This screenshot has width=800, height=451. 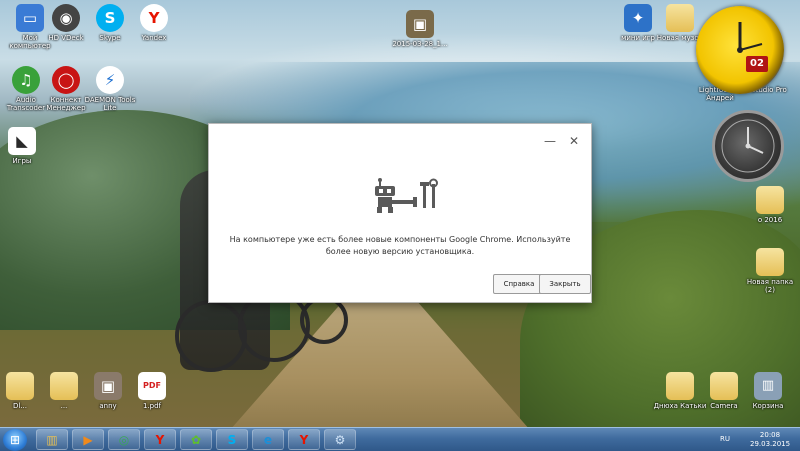 I want to click on clock-gadget: 02, so click(x=740, y=50).